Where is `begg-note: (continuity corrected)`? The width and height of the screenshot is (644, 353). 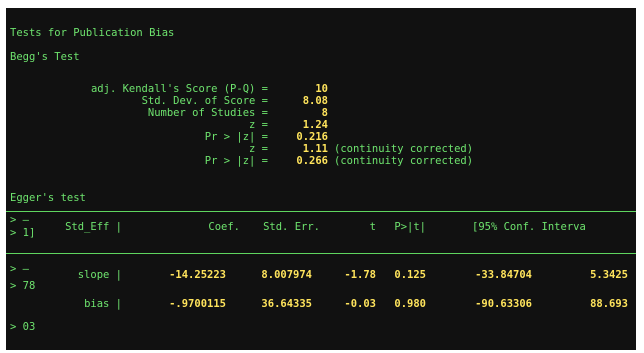
begg-note: (continuity corrected) is located at coordinates (404, 161).